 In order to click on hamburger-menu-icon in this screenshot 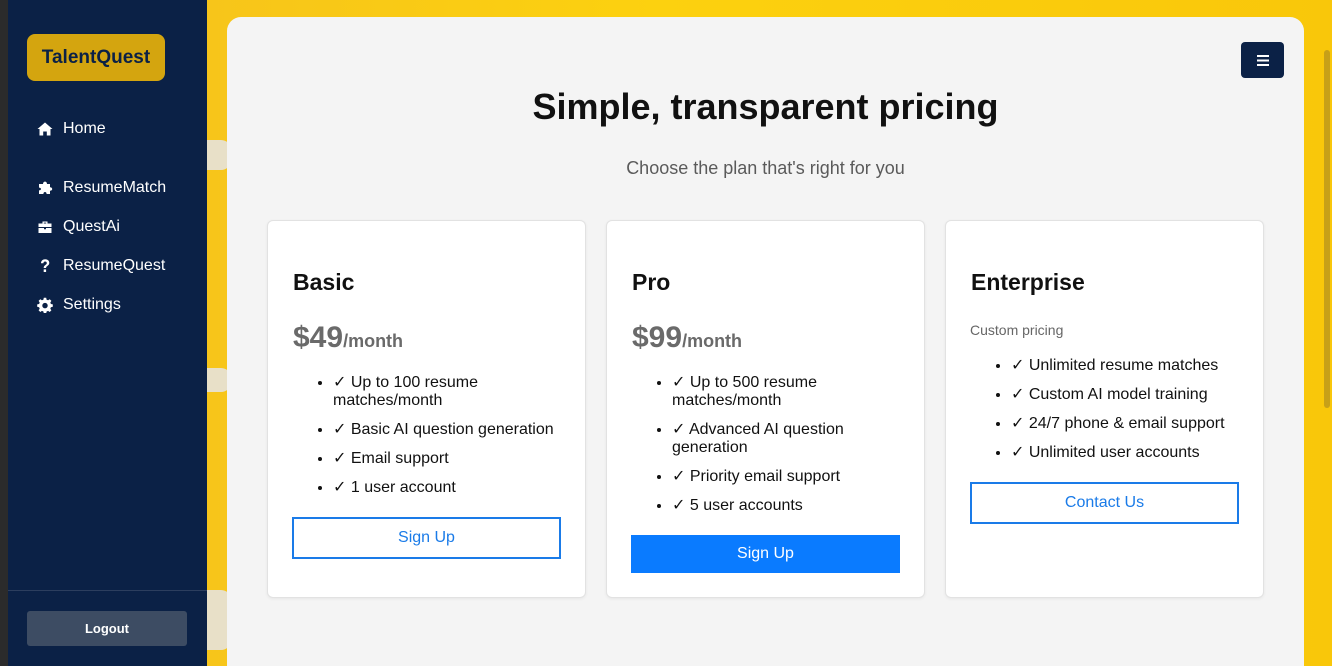, I will do `click(1262, 60)`.